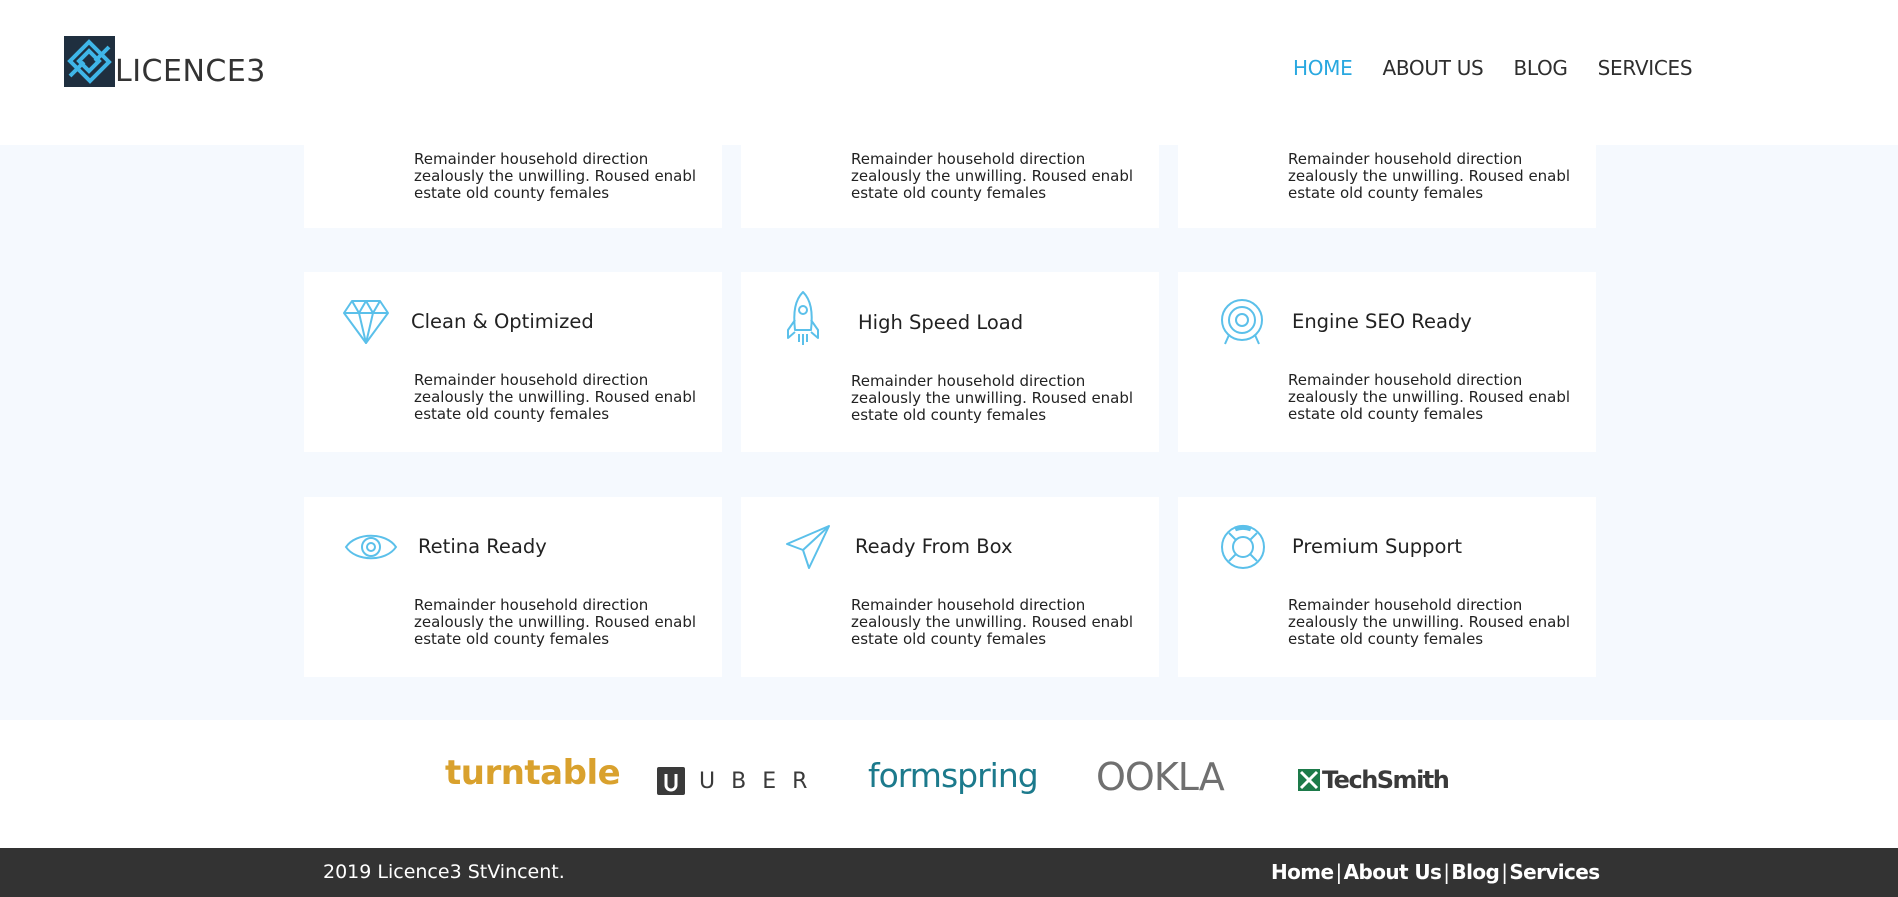  Describe the element at coordinates (1432, 68) in the screenshot. I see `nav-about-us: ABOUT US` at that location.